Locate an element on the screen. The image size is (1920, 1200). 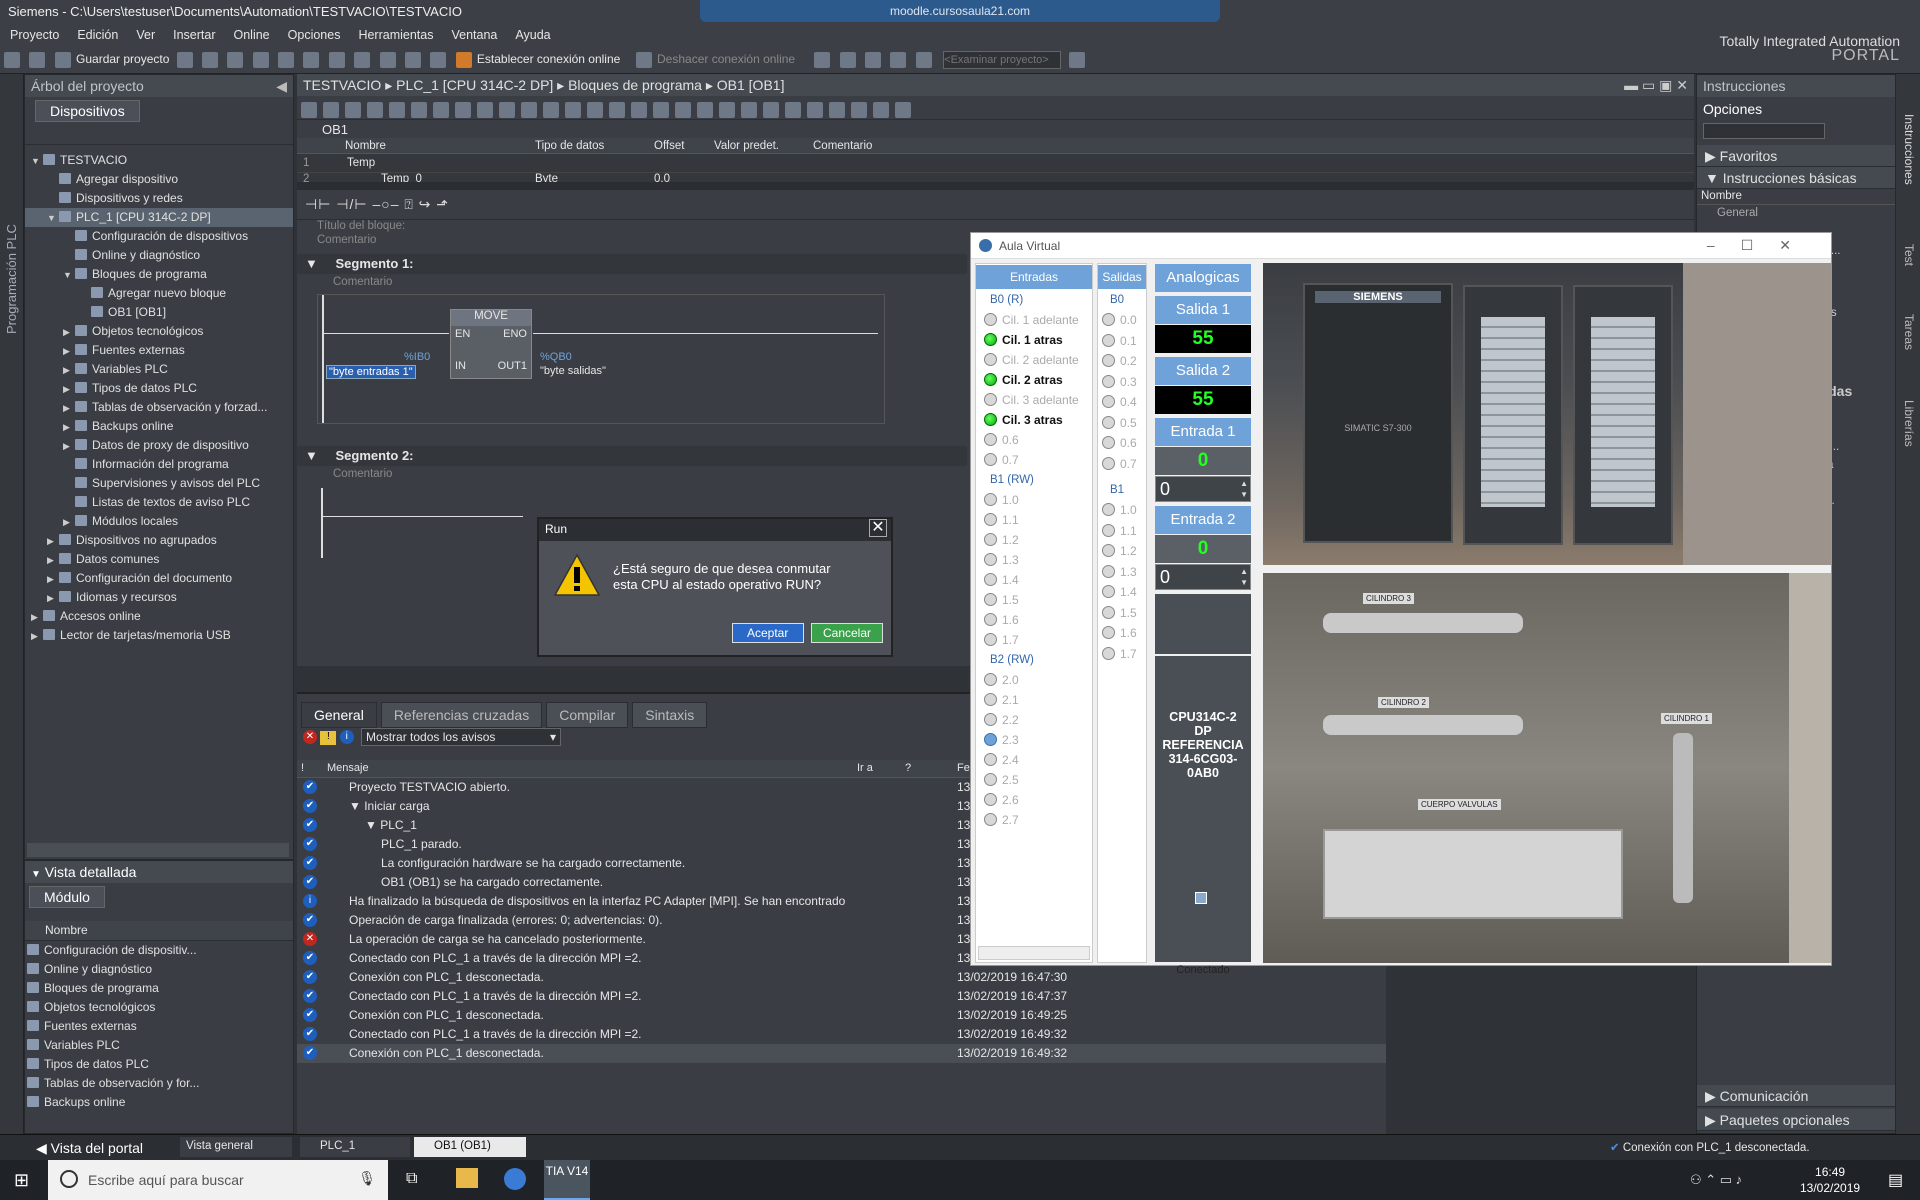
upload-icon is located at coordinates (412, 60).